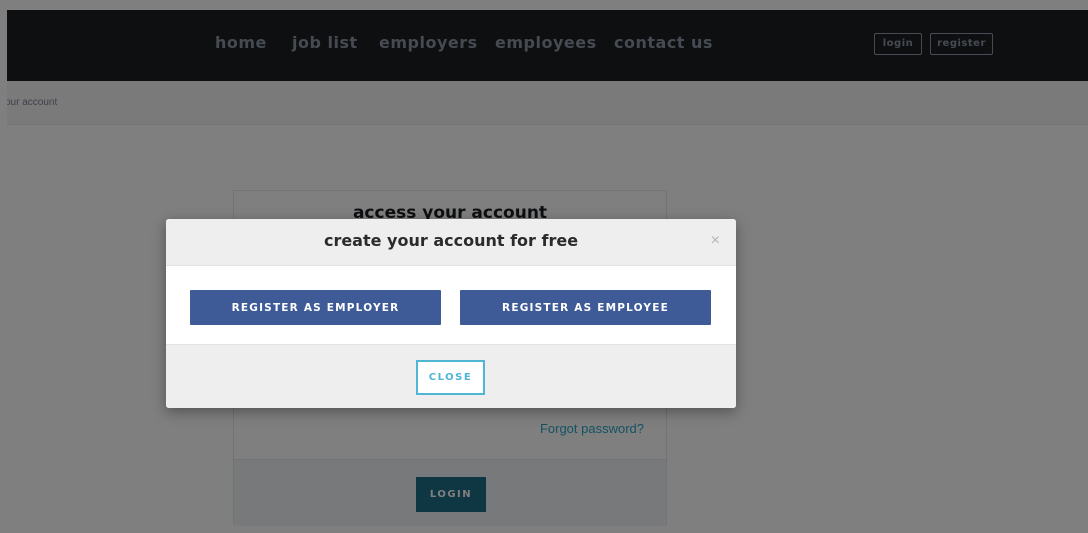 This screenshot has height=533, width=1088. I want to click on register-as-employee-button: REGISTER AS EMPLOYEE, so click(585, 307).